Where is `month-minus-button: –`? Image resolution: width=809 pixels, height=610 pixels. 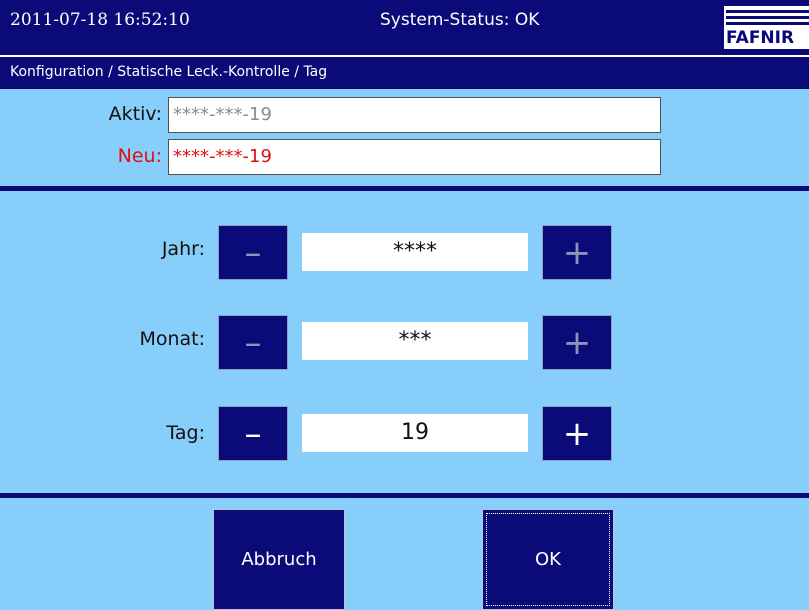 month-minus-button: – is located at coordinates (253, 342).